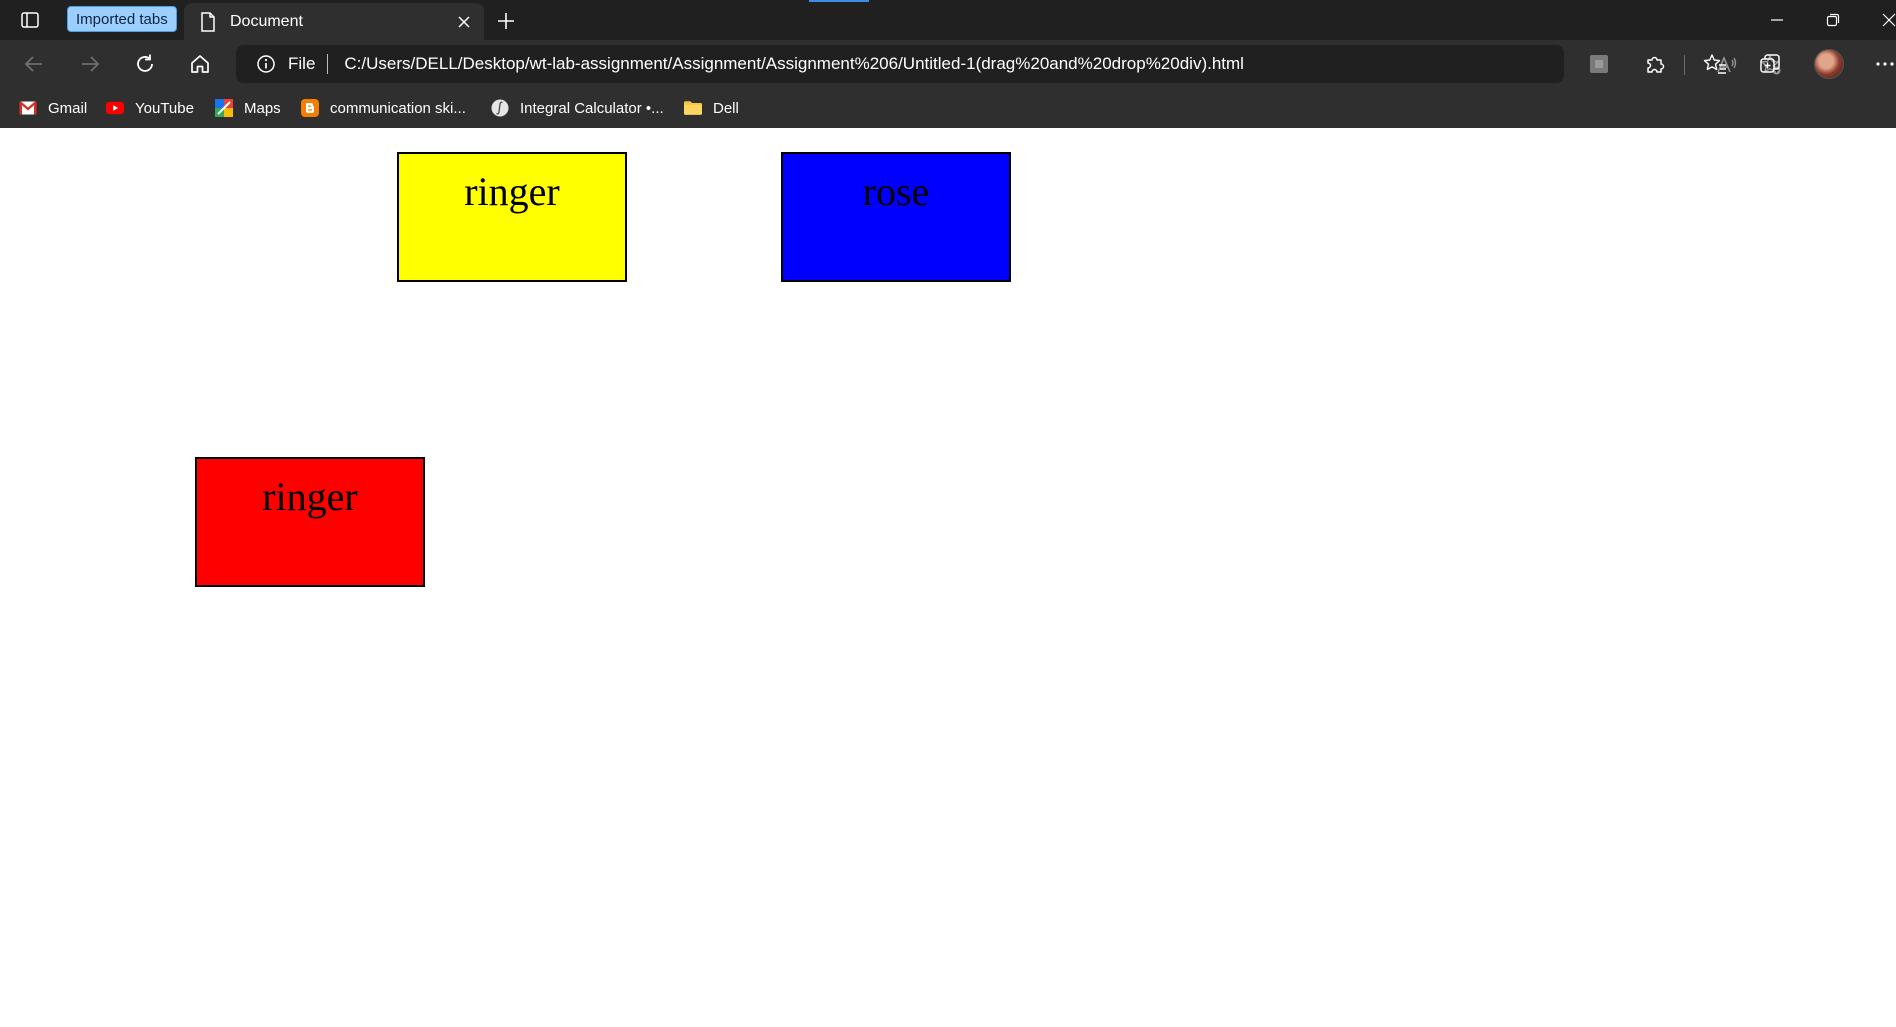  What do you see at coordinates (122, 19) in the screenshot?
I see `imported-tabs-button: Imported tabs` at bounding box center [122, 19].